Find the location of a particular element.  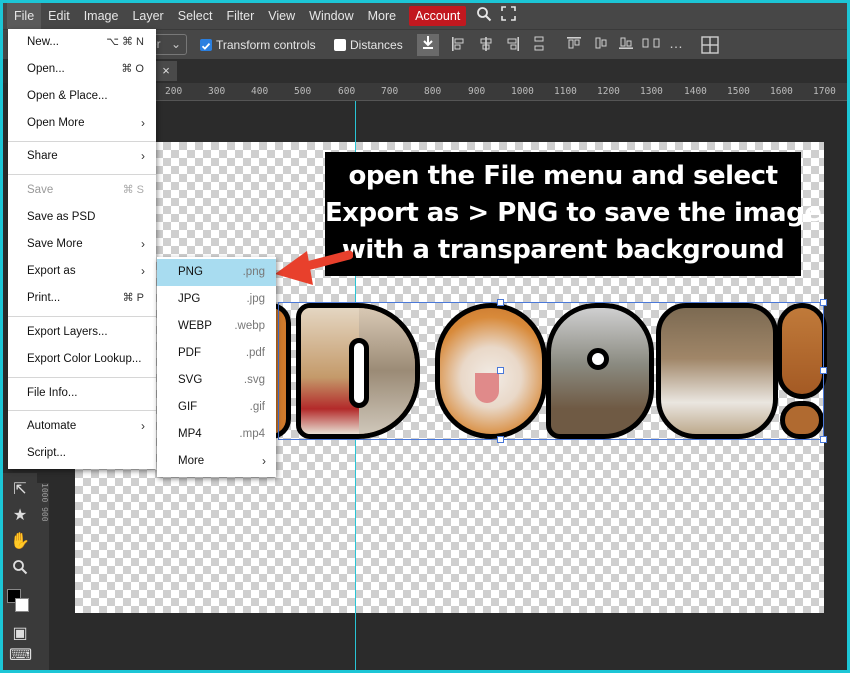

star-icon: ★ is located at coordinates (20, 515).